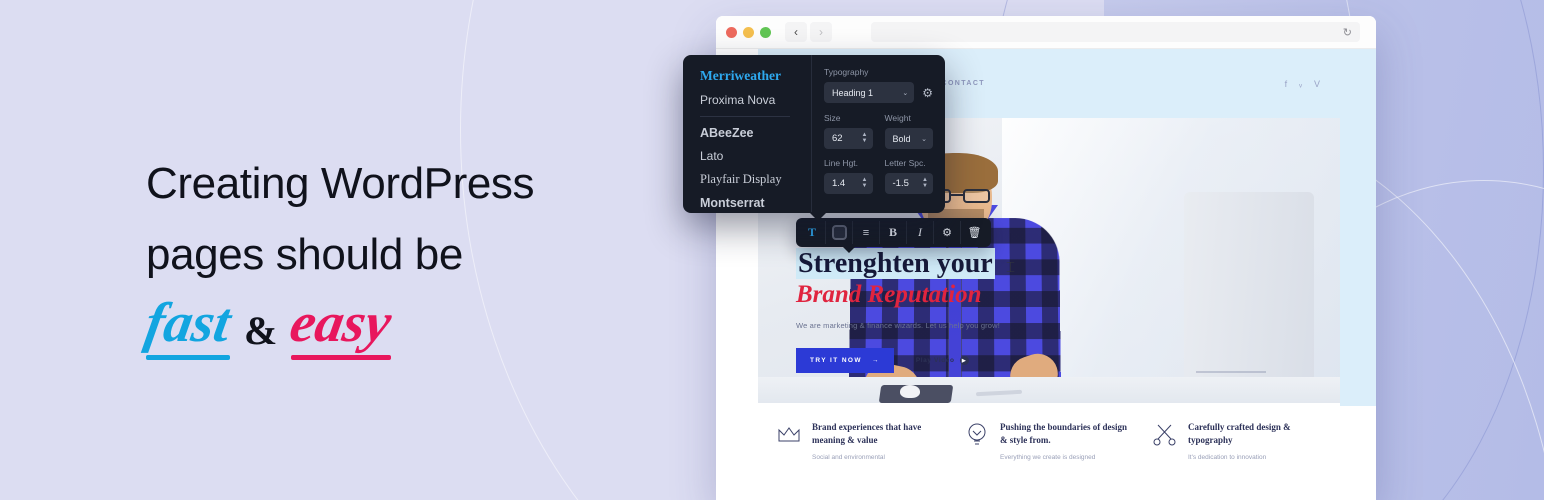 The height and width of the screenshot is (500, 1544). What do you see at coordinates (964, 361) in the screenshot?
I see `play-icon: ▶` at bounding box center [964, 361].